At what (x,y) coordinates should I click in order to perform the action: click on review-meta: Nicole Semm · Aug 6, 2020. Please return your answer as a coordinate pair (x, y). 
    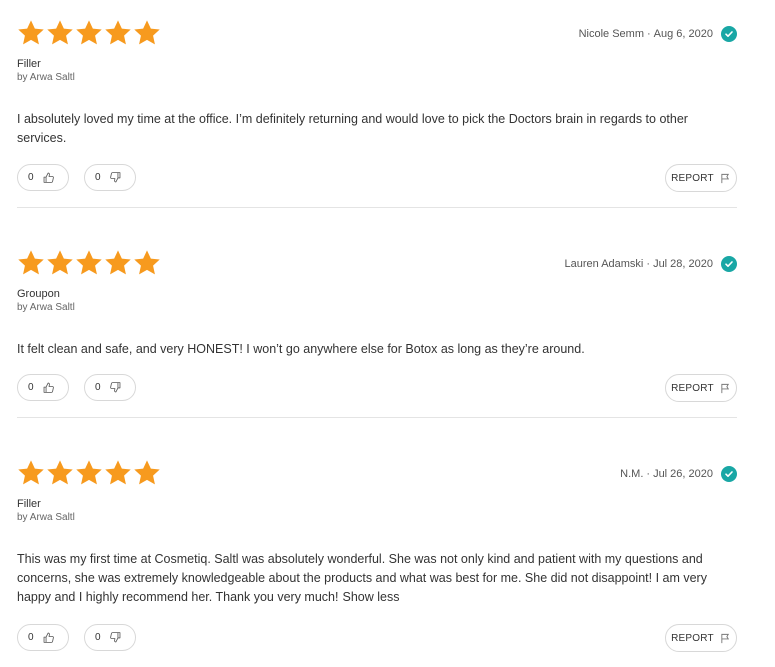
    Looking at the image, I should click on (658, 34).